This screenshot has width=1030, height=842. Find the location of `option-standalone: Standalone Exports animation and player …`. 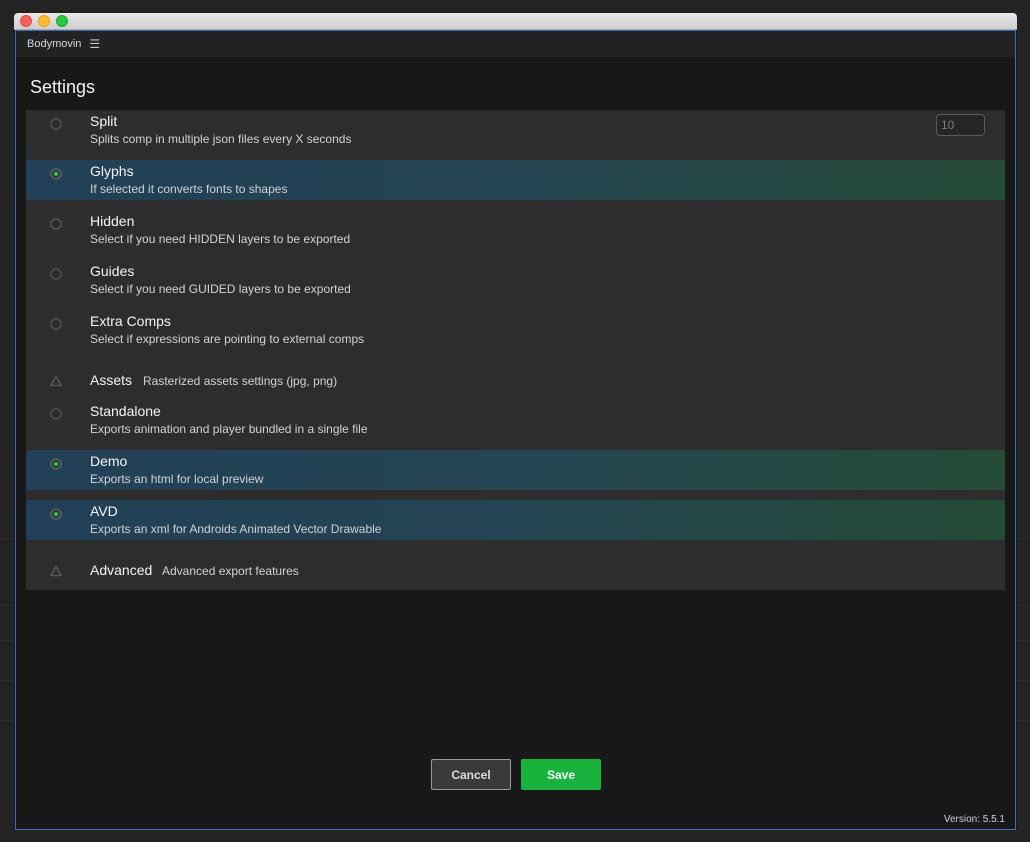

option-standalone: Standalone Exports animation and player … is located at coordinates (515, 420).